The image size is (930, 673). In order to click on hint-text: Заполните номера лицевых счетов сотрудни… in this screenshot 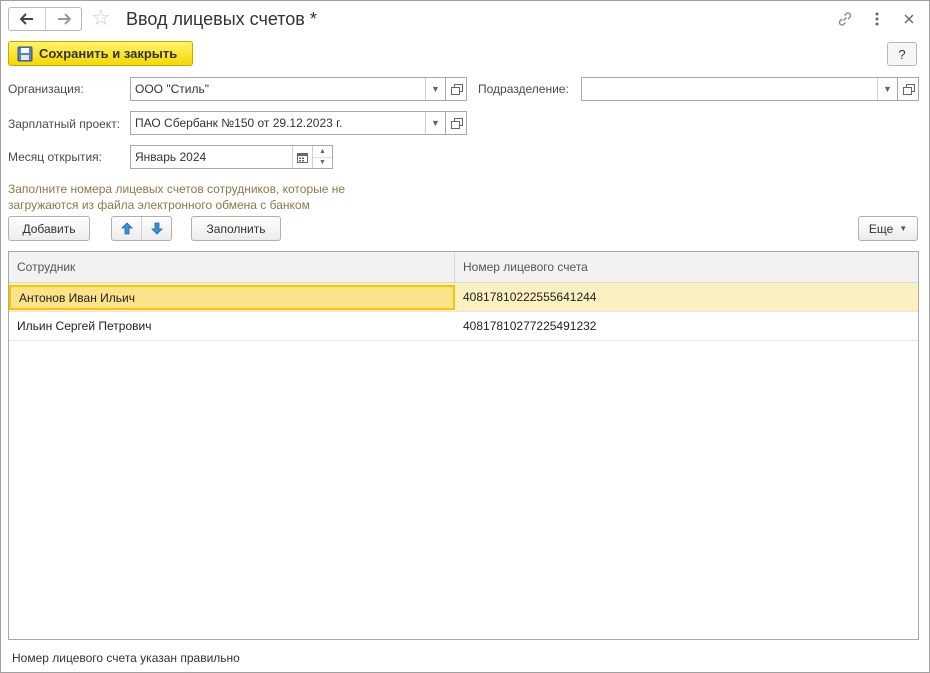, I will do `click(177, 197)`.